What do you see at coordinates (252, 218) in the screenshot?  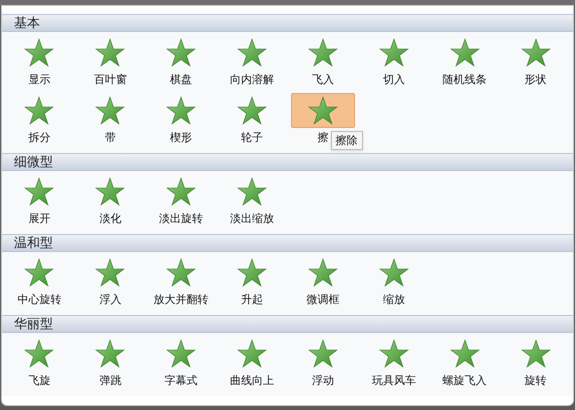 I see `option-label: 淡出缩放` at bounding box center [252, 218].